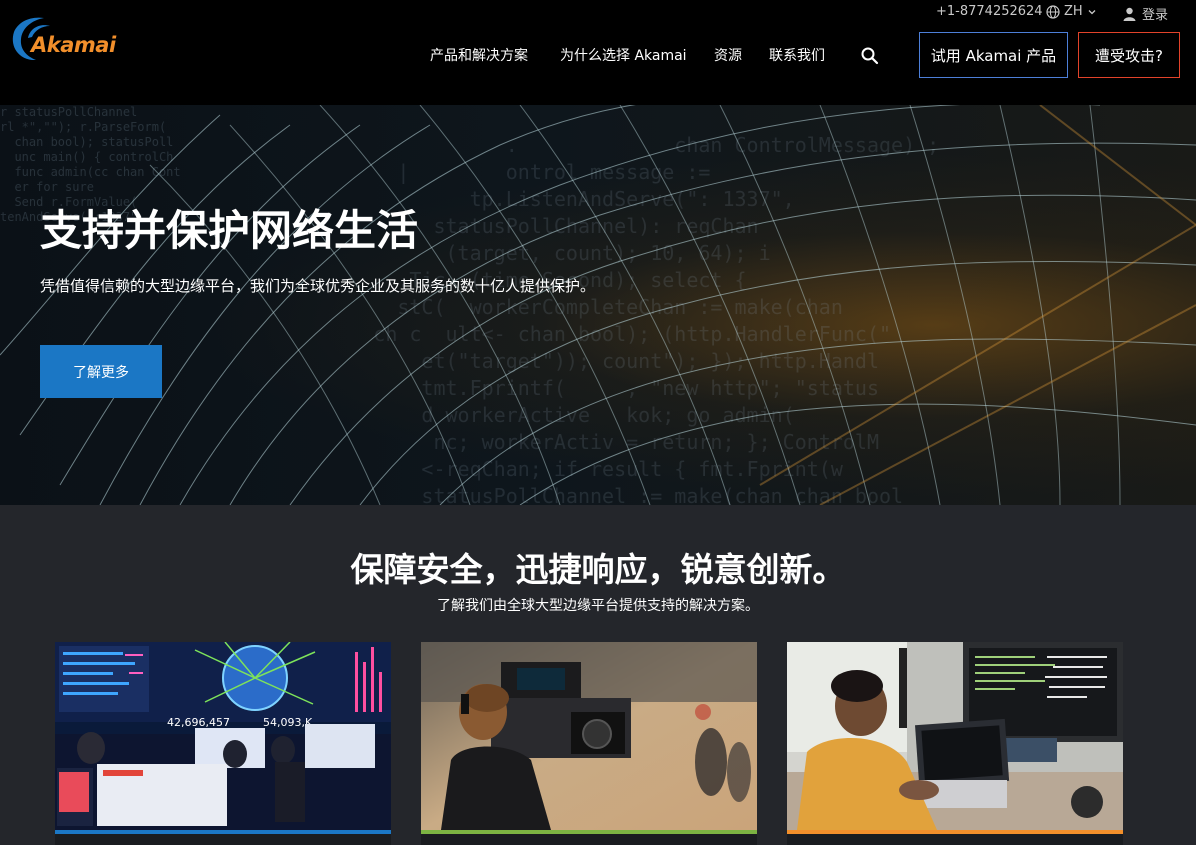 This screenshot has height=845, width=1196. Describe the element at coordinates (198, 722) in the screenshot. I see `soc-counter-left: 42,696,457` at that location.